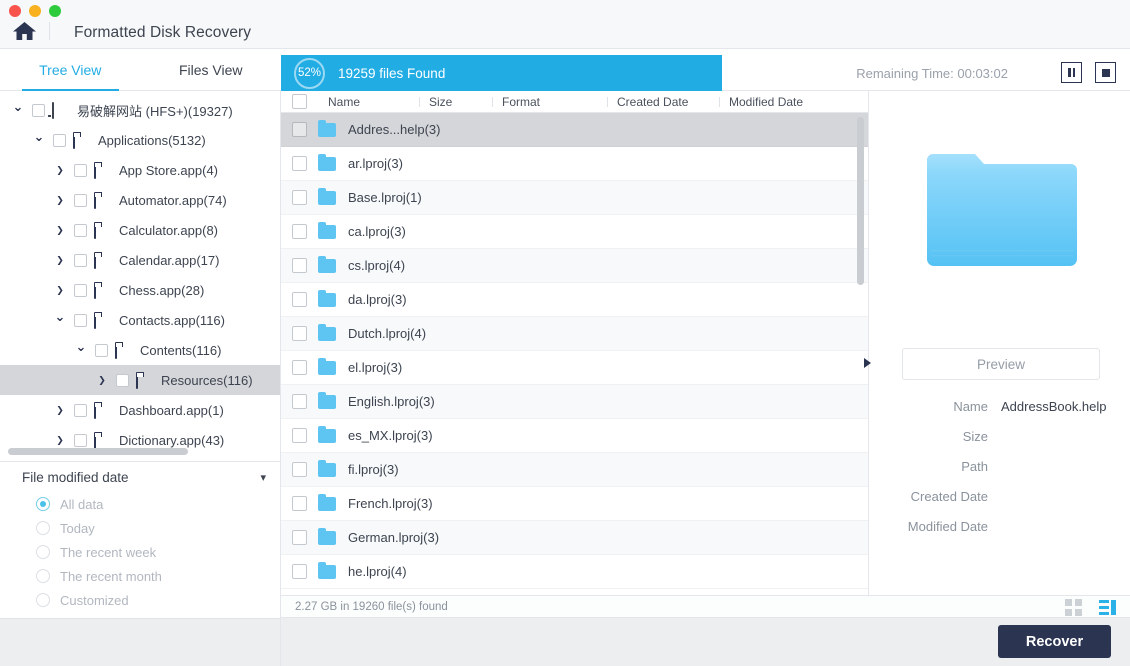  I want to click on tab-tree-view: Tree View, so click(70, 70).